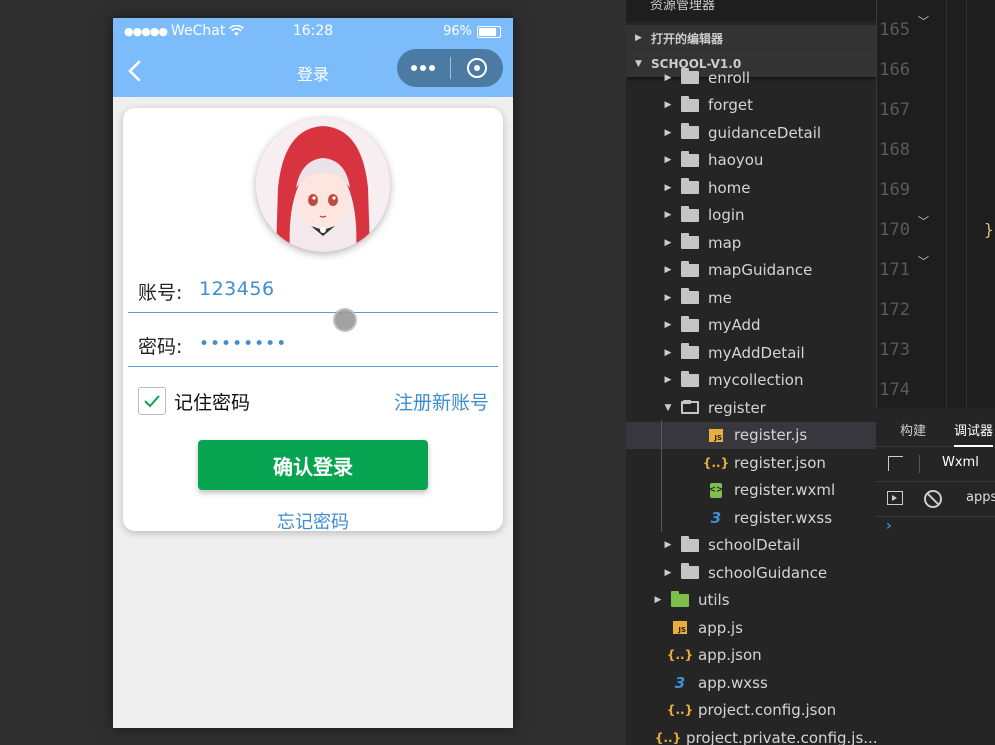  Describe the element at coordinates (780, 462) in the screenshot. I see `tree-item-label: register.json` at that location.